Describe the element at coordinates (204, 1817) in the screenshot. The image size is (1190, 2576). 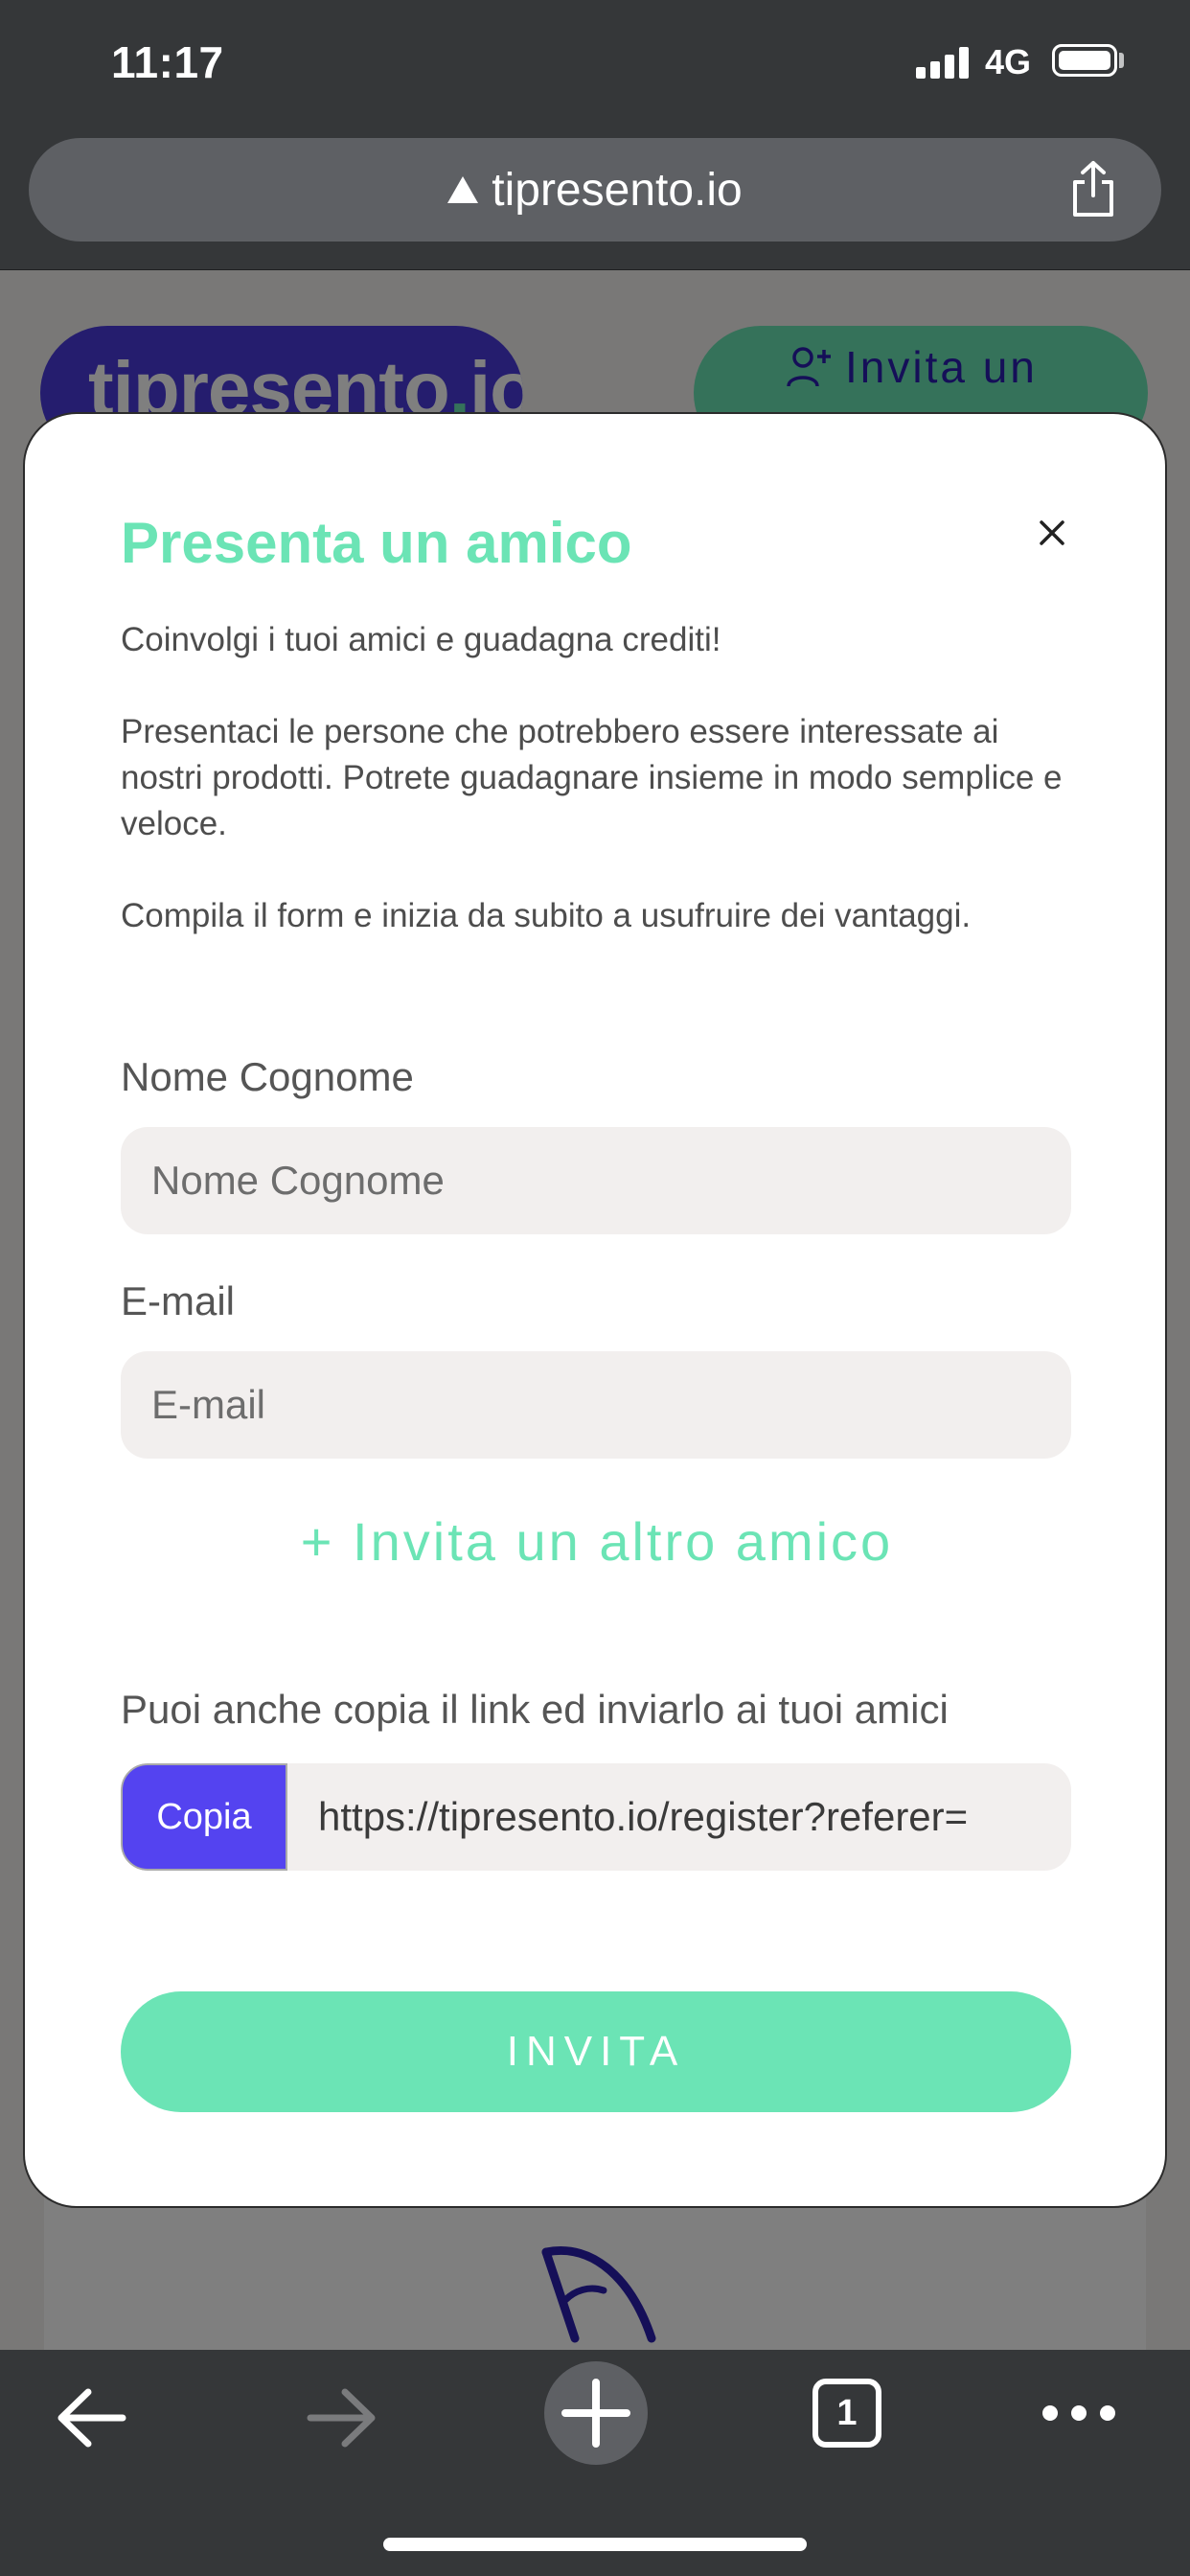
I see `copy-button: Copia` at that location.